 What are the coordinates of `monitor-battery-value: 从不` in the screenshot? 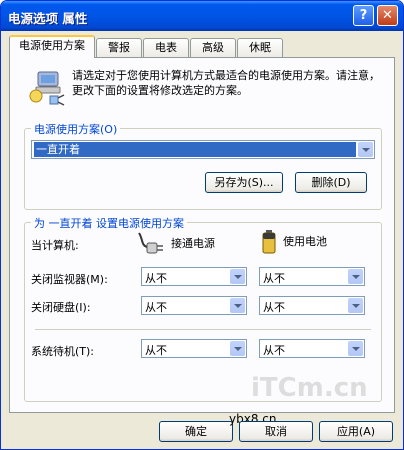 It's located at (274, 278).